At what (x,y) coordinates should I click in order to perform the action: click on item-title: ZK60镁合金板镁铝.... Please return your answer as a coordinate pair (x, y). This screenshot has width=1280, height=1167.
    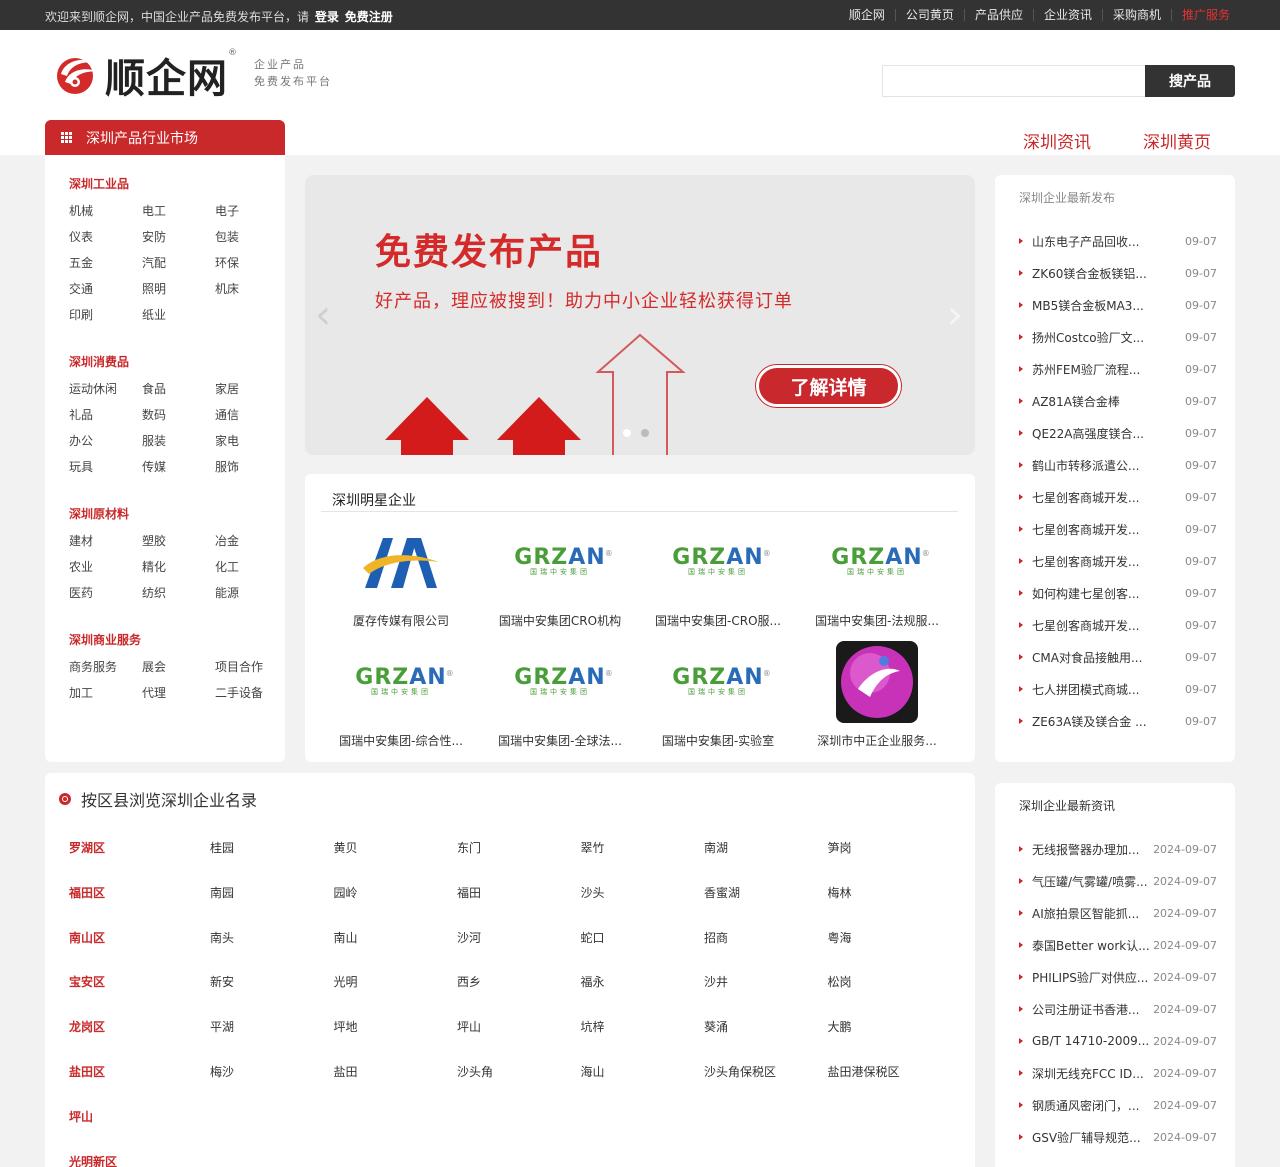
    Looking at the image, I should click on (1089, 273).